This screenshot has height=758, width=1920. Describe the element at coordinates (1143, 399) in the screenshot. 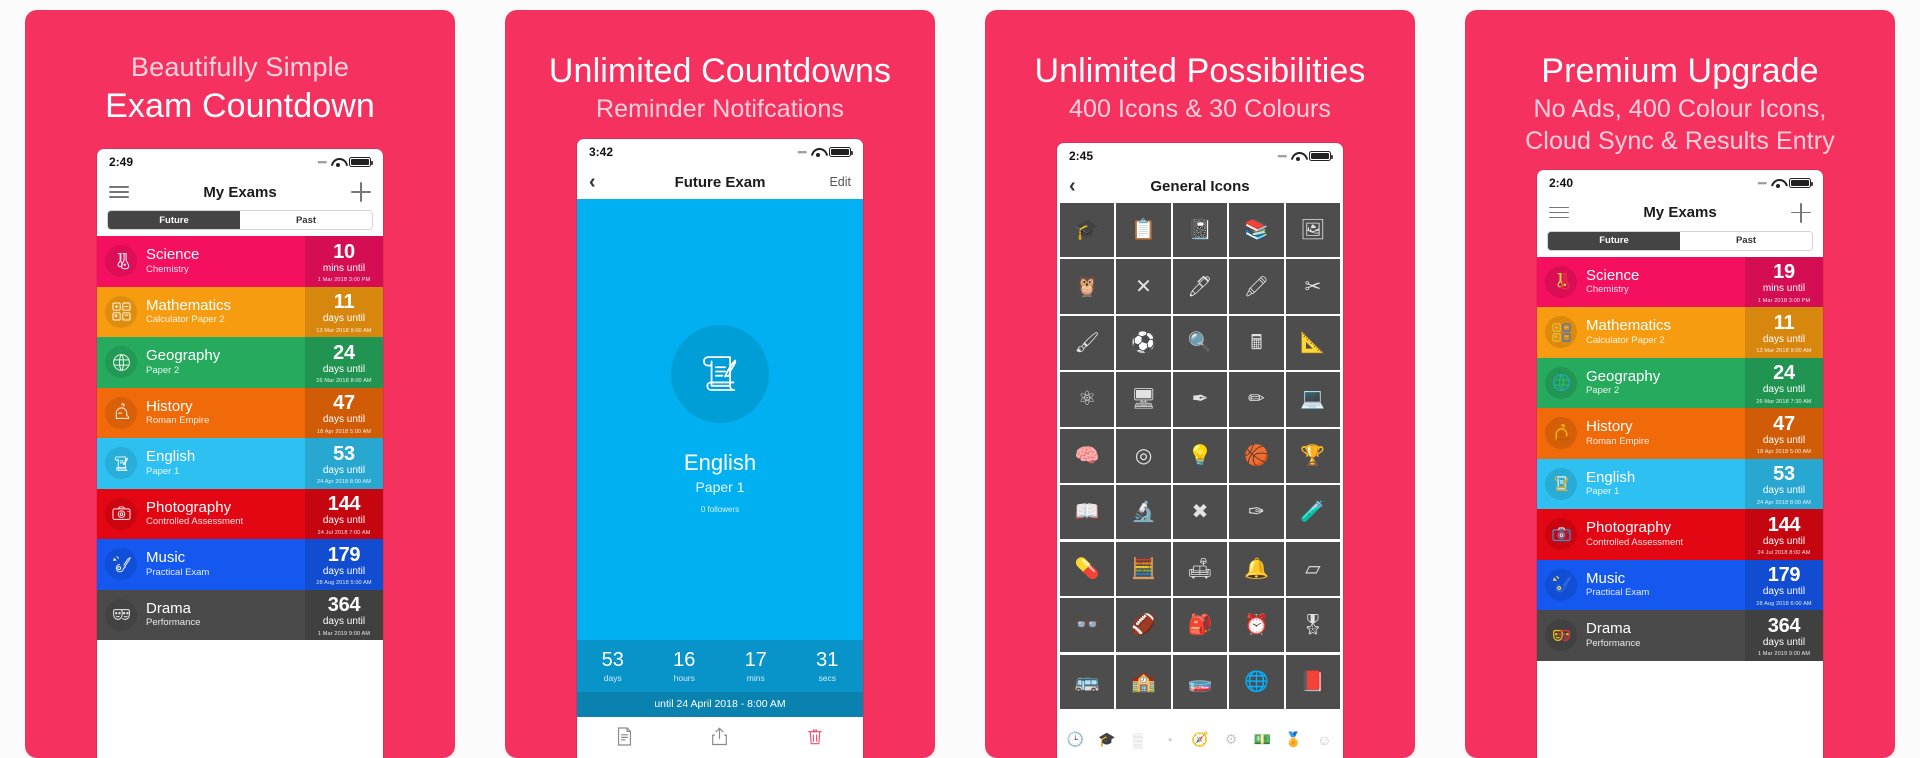

I see `abc-computer-icon: 🖥` at that location.